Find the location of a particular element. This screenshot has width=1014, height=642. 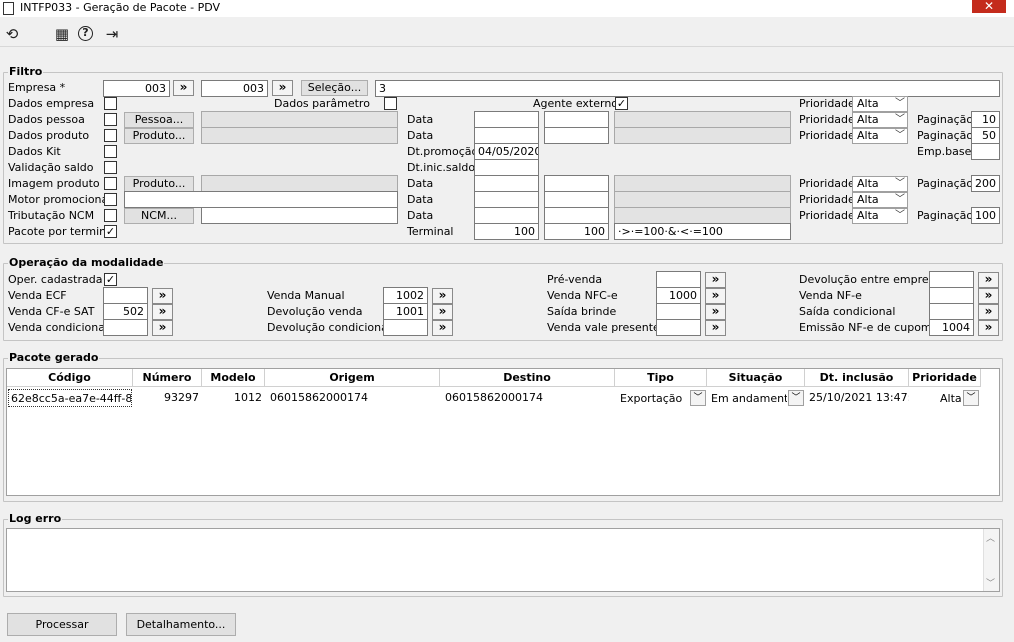

data-produto-to-input is located at coordinates (576, 135).